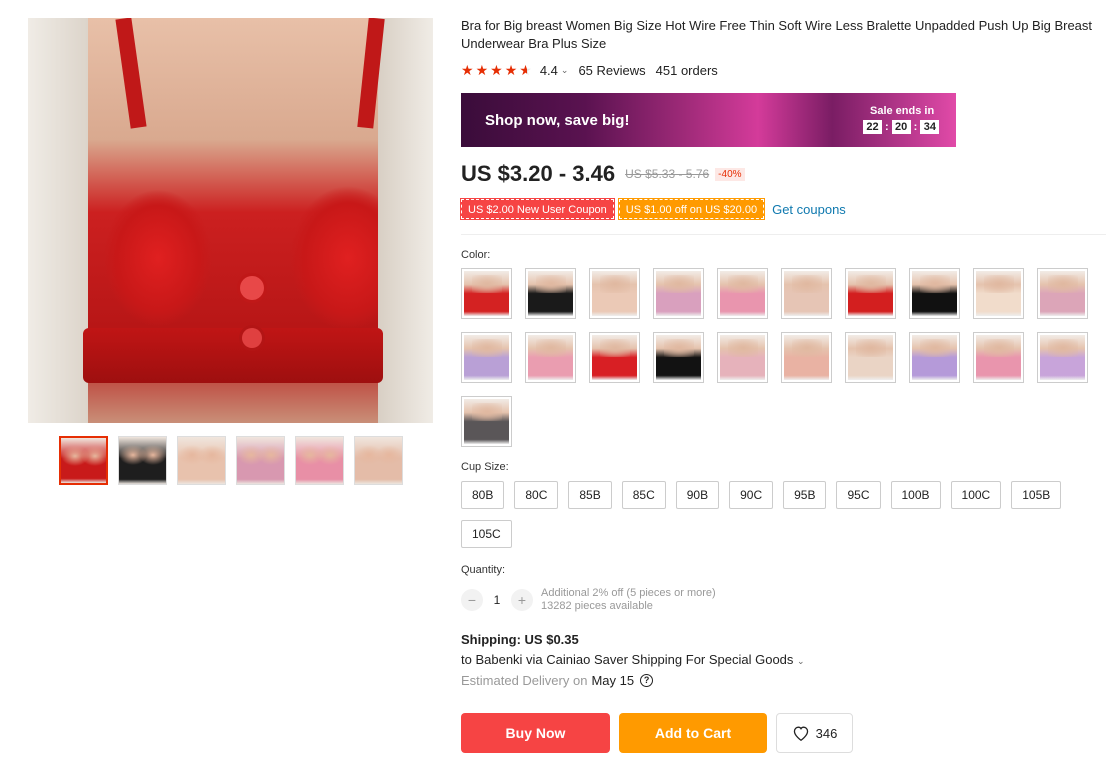 The image size is (1106, 761). I want to click on star-icon: ★, so click(511, 70).